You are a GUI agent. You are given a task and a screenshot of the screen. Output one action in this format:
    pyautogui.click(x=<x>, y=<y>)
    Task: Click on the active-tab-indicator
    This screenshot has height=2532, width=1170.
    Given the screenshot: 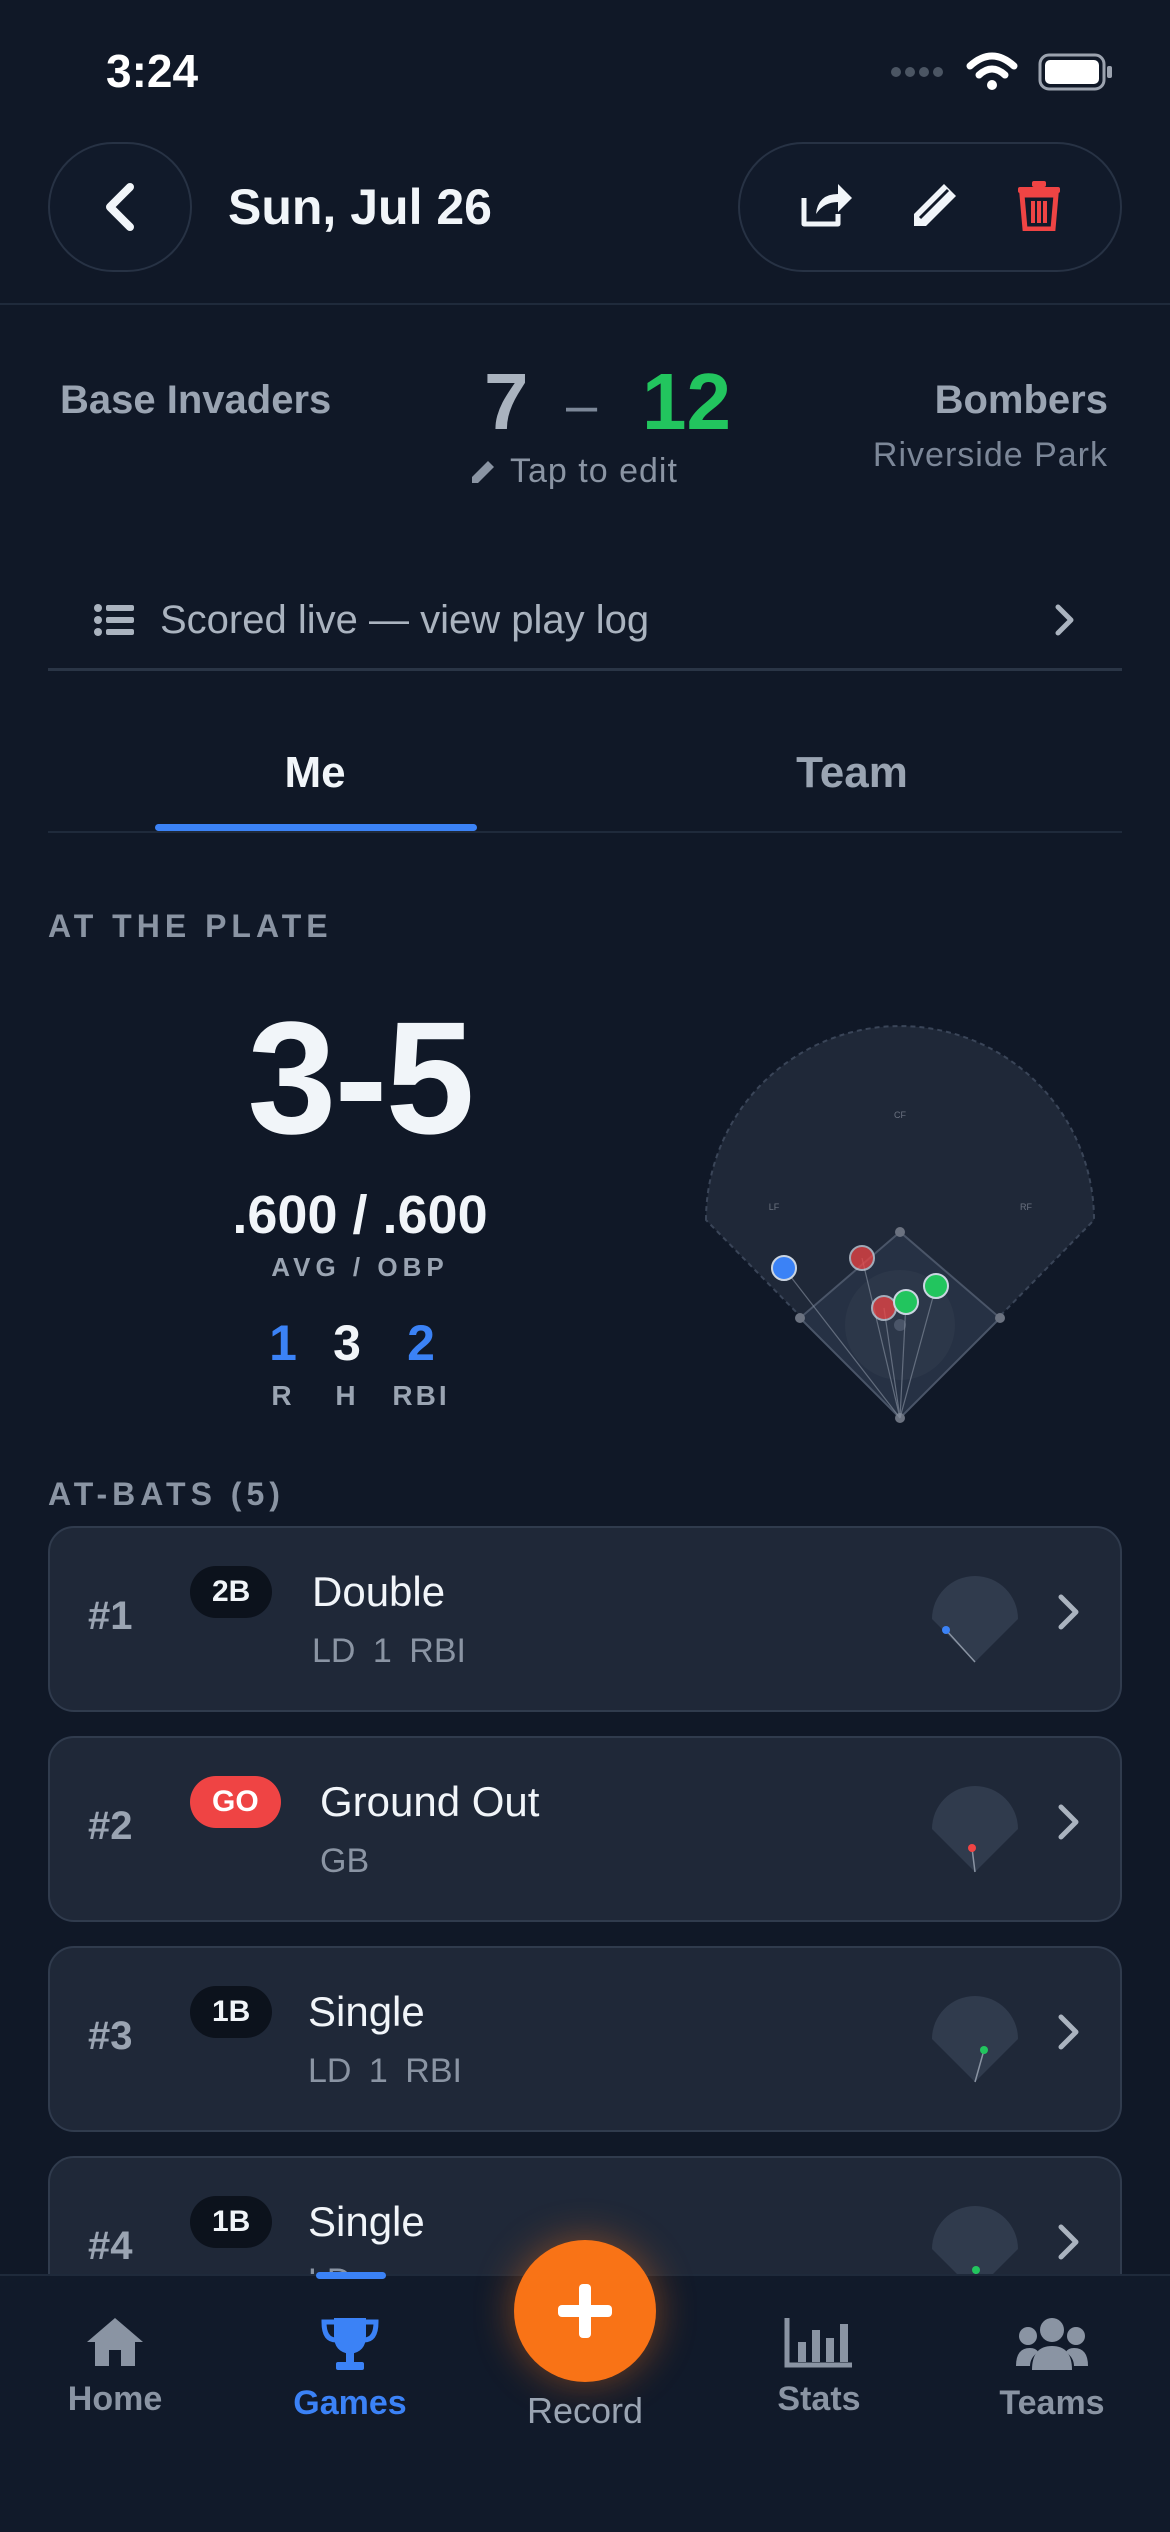 What is the action you would take?
    pyautogui.click(x=316, y=827)
    